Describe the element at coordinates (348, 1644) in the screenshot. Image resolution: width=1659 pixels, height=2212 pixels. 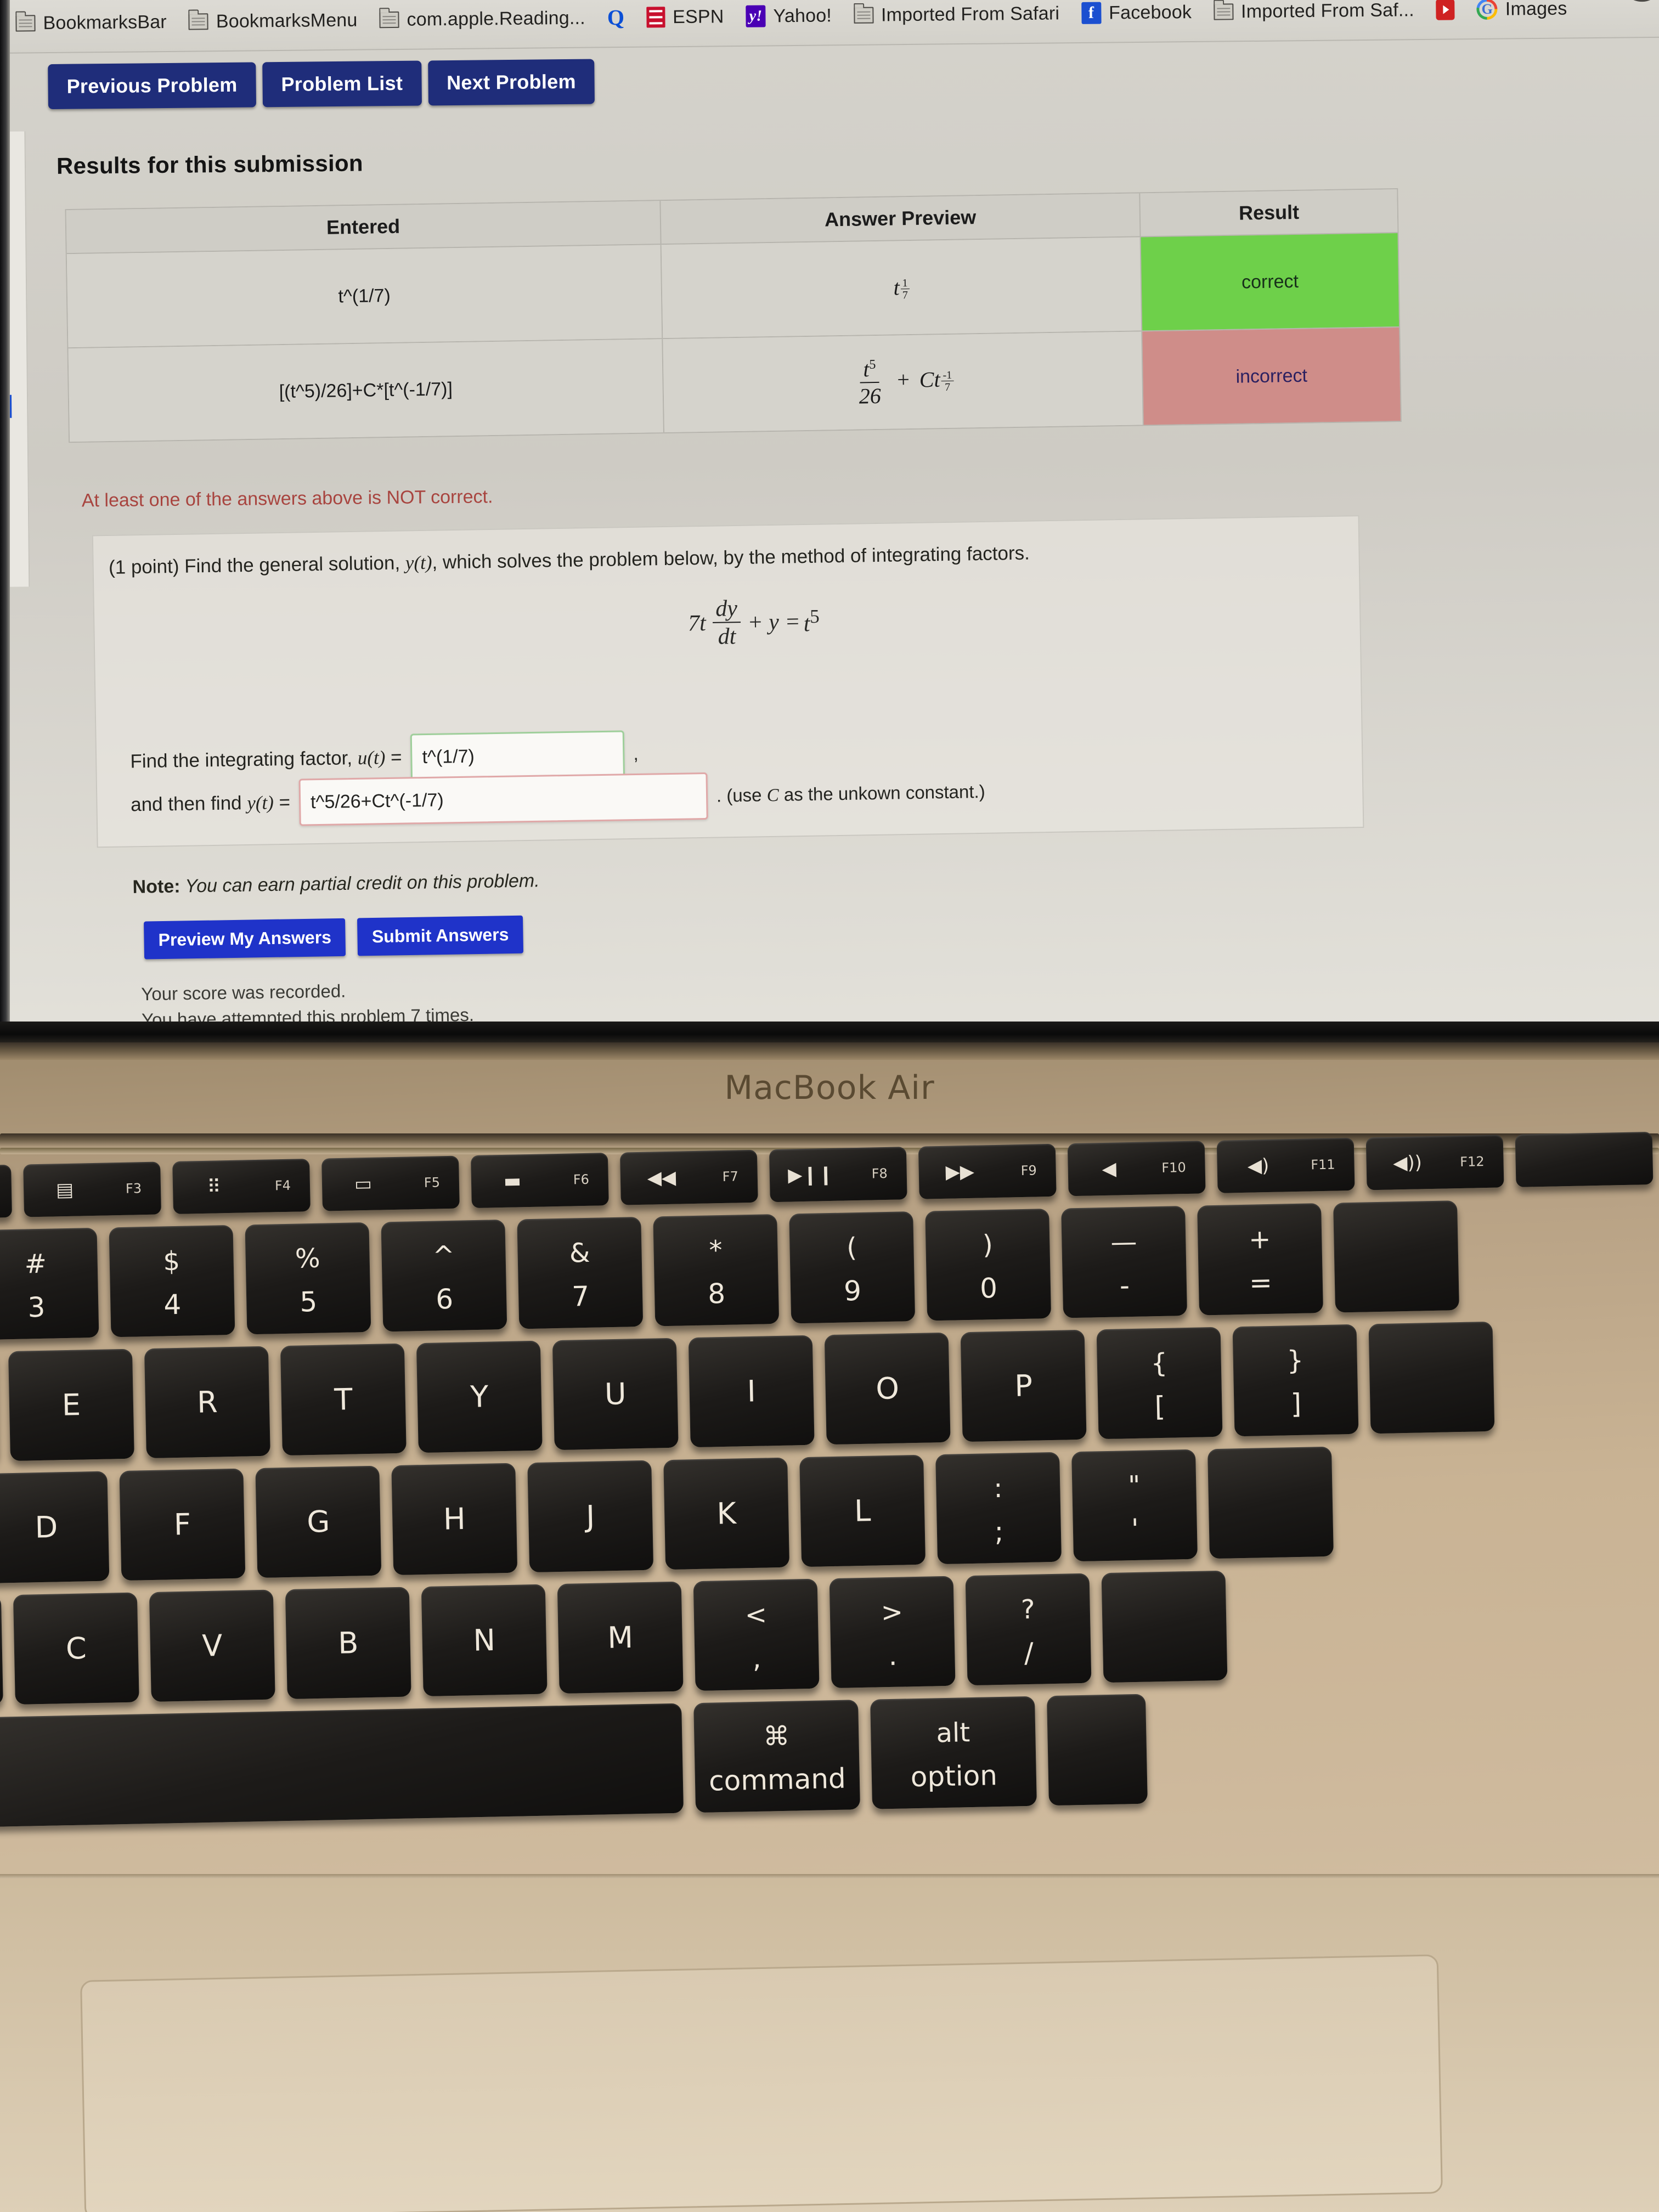
I see `key-b: B` at that location.